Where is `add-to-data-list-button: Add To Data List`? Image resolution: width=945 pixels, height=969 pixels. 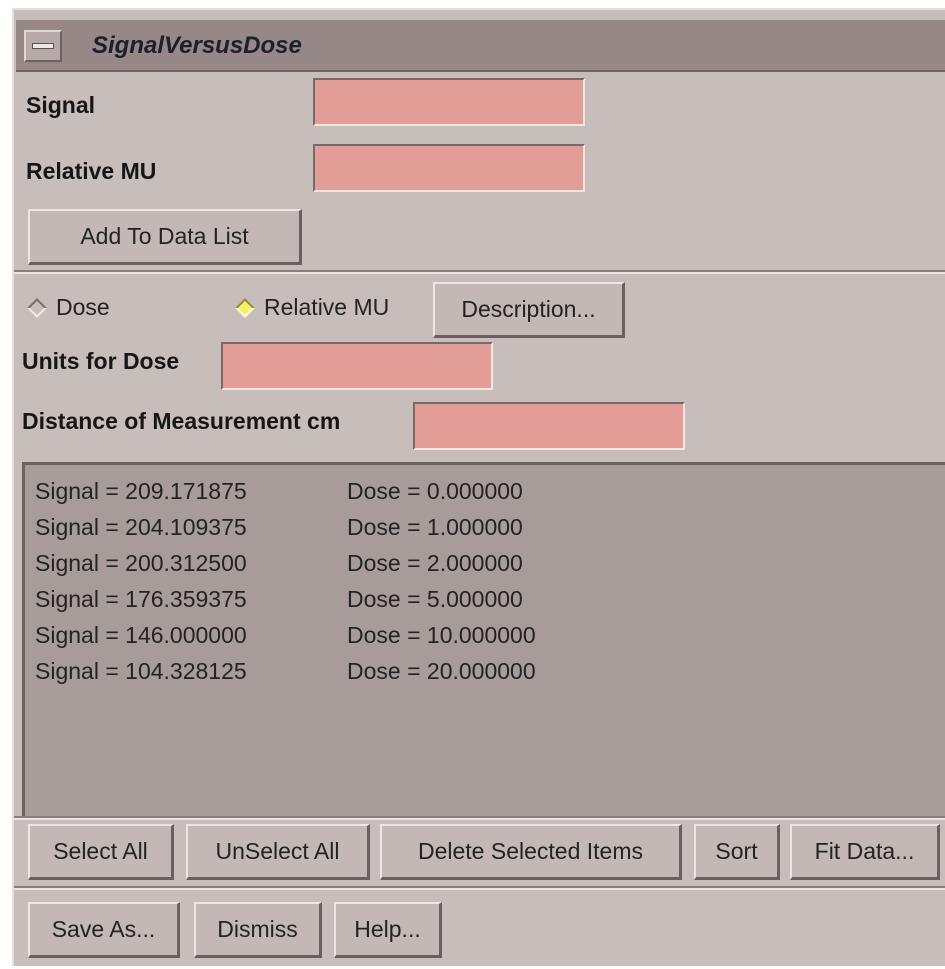
add-to-data-list-button: Add To Data List is located at coordinates (165, 237).